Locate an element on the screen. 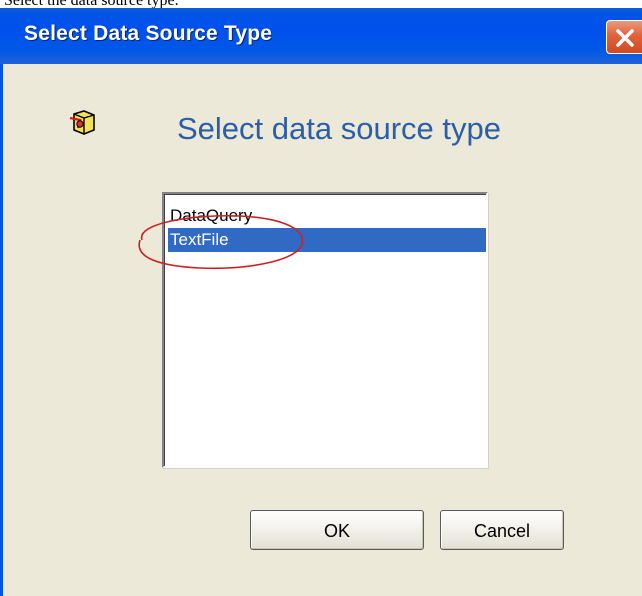 The width and height of the screenshot is (642, 596). list-item-textfile: TextFile is located at coordinates (327, 240).